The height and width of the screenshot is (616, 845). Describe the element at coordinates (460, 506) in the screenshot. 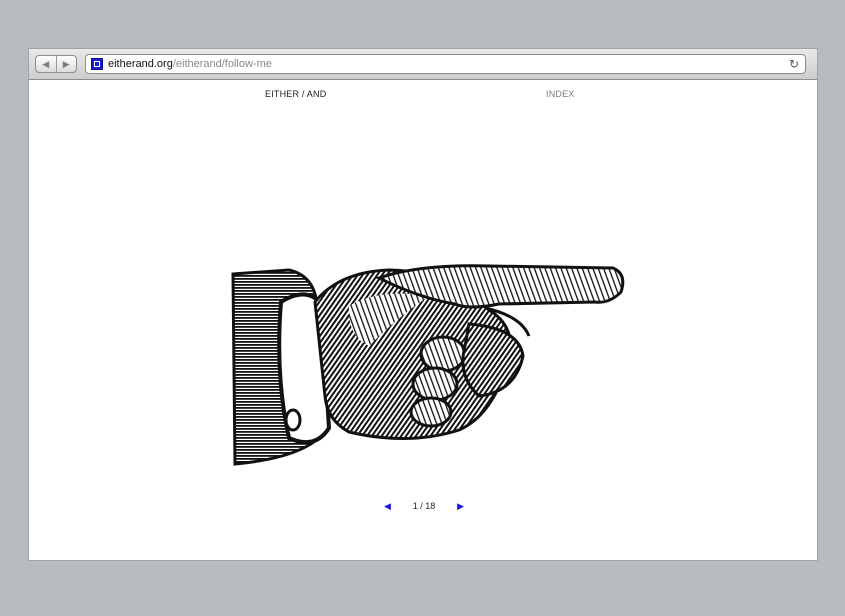

I see `next-slide-icon: ▶` at that location.